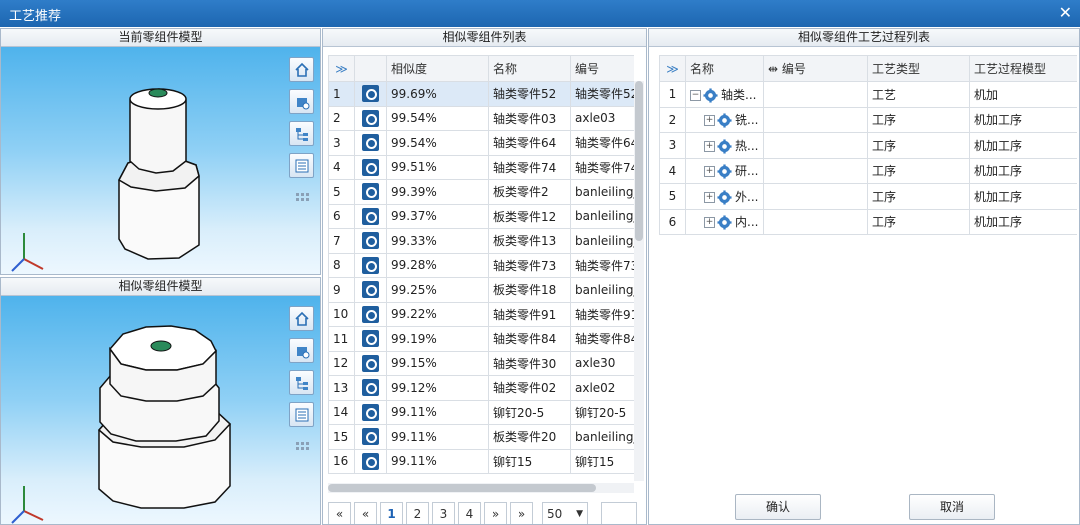  I want to click on header-similarity: 相似度, so click(437, 68).